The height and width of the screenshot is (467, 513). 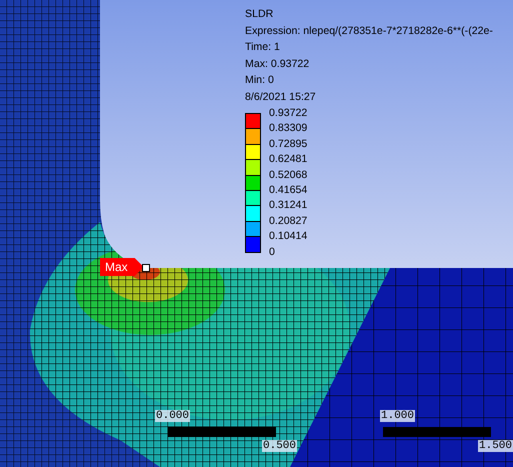 I want to click on min-value-text: Min: 0, so click(x=260, y=80).